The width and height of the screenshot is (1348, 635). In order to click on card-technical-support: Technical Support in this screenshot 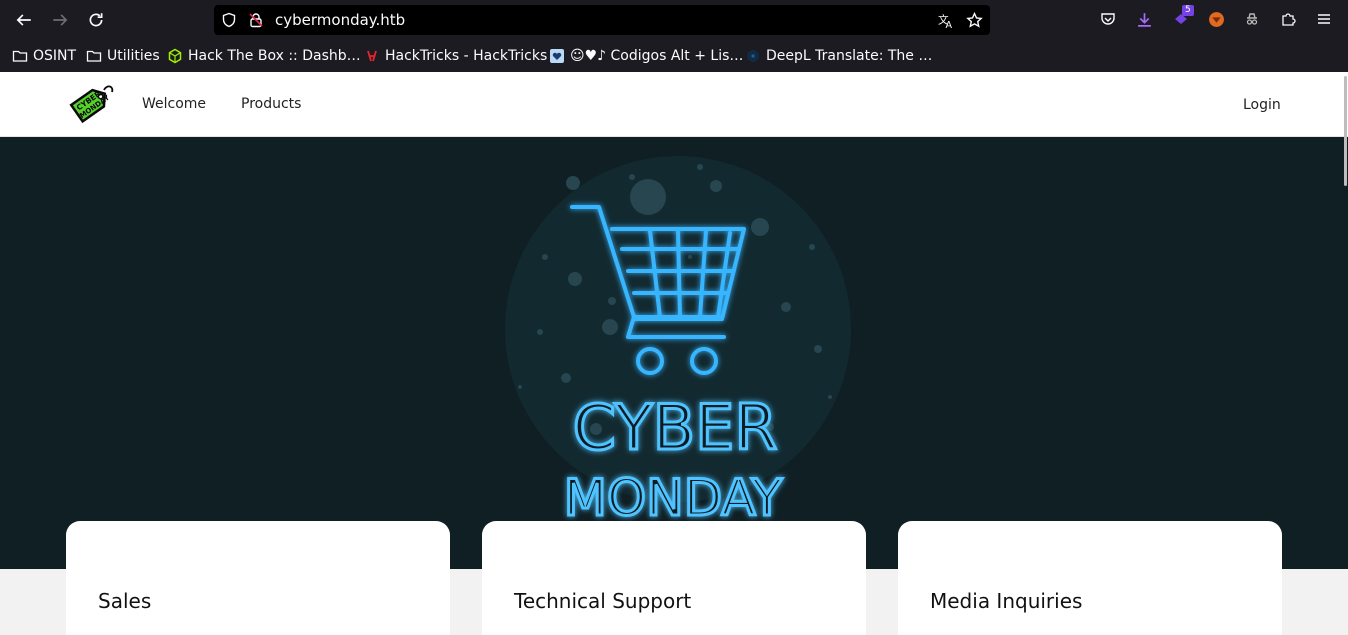, I will do `click(674, 578)`.